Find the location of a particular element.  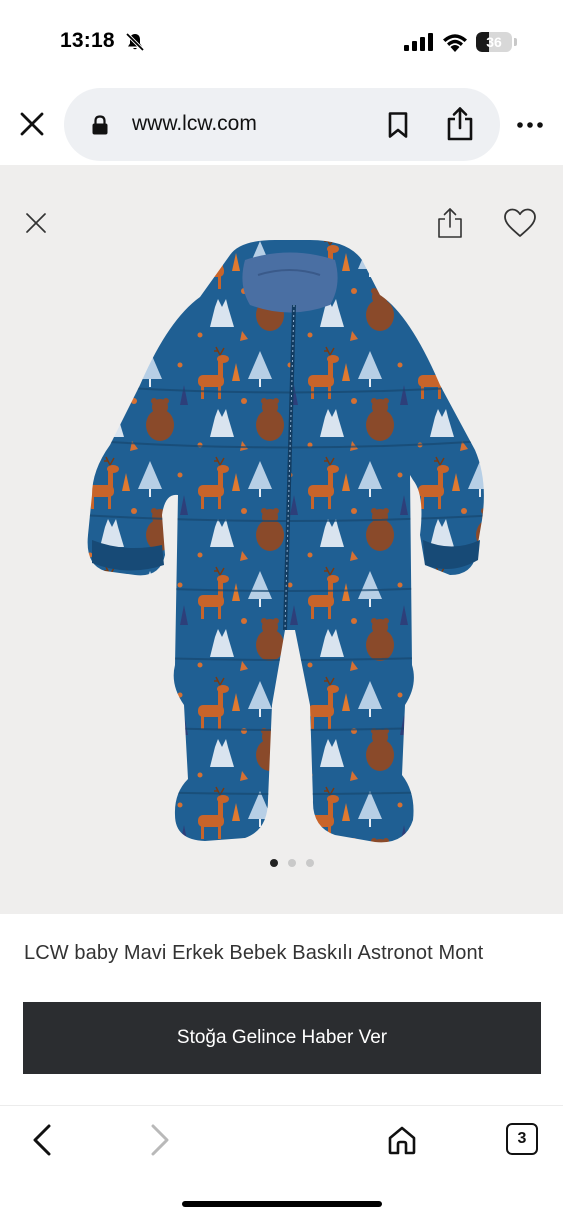

home-icon is located at coordinates (402, 1140).